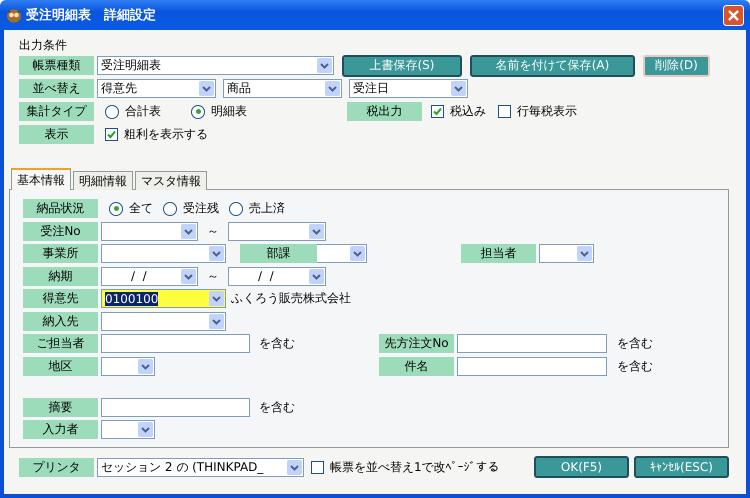 This screenshot has width=750, height=498. I want to click on field-label: 先方注文No, so click(416, 343).